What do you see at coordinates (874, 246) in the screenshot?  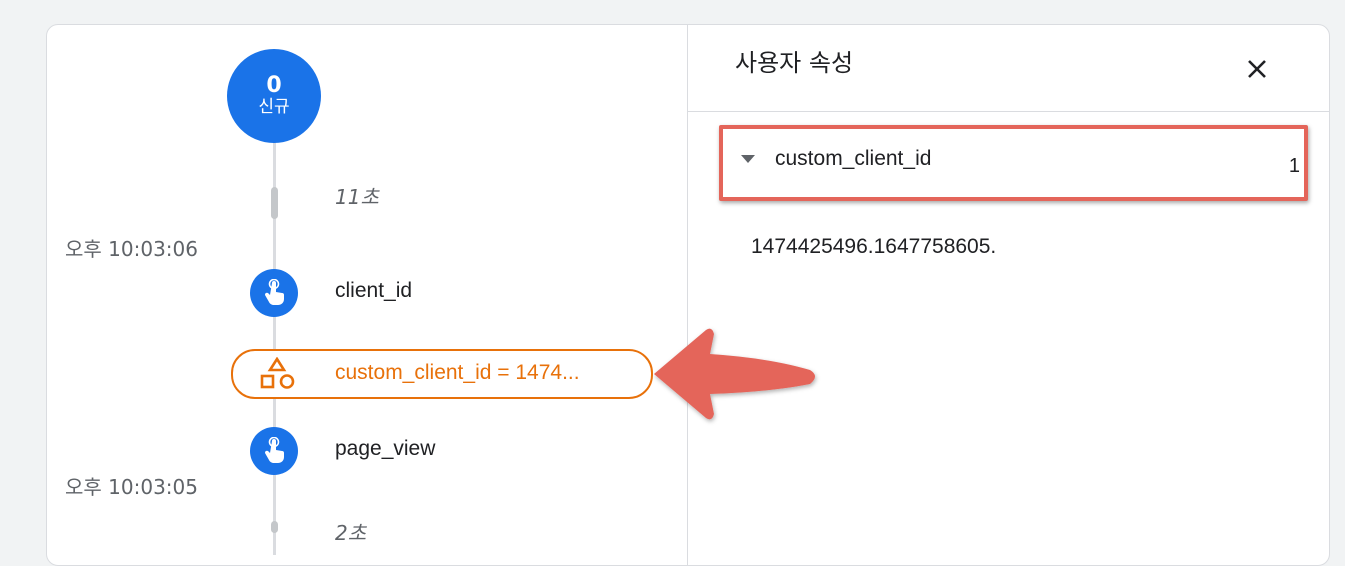 I see `property-value: 1474425496.1647758605.` at bounding box center [874, 246].